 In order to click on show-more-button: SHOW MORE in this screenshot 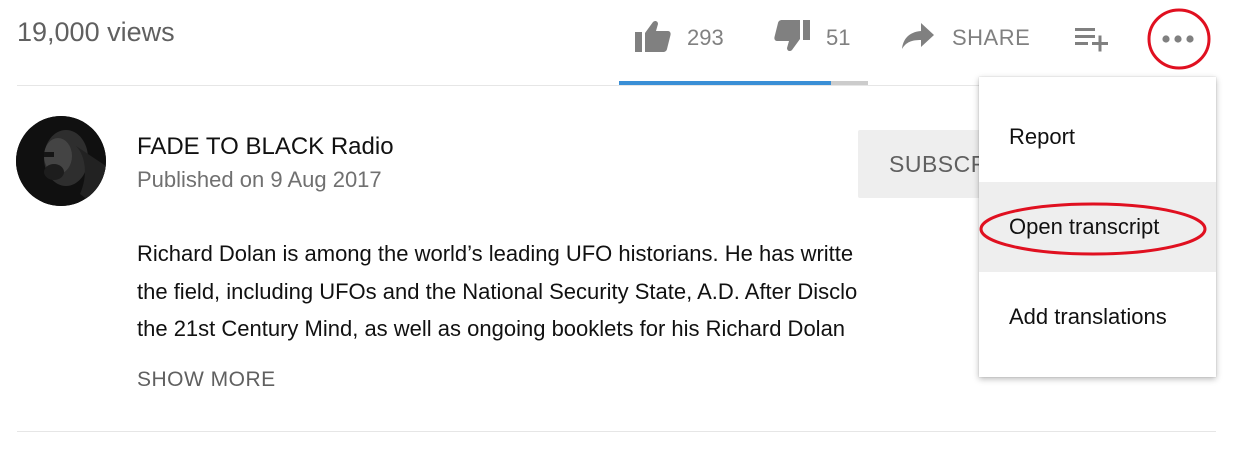, I will do `click(206, 380)`.